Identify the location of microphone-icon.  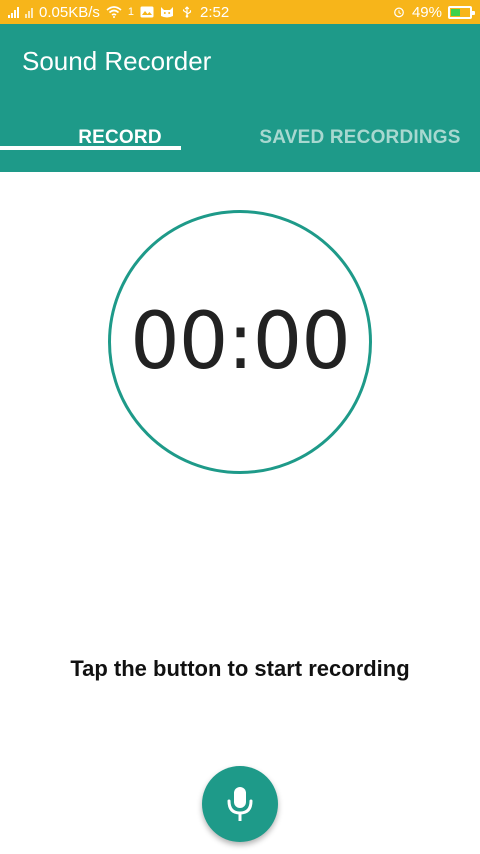
(240, 804).